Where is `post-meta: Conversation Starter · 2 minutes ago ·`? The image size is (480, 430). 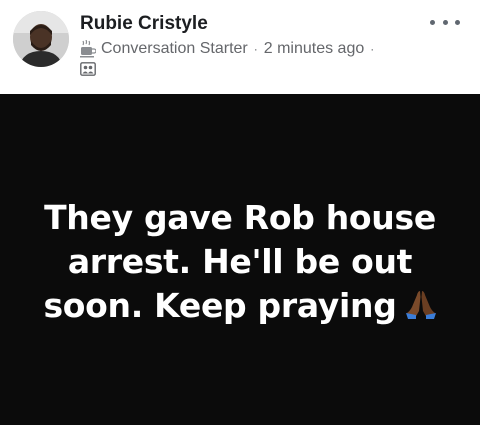
post-meta: Conversation Starter · 2 minutes ago · is located at coordinates (230, 49).